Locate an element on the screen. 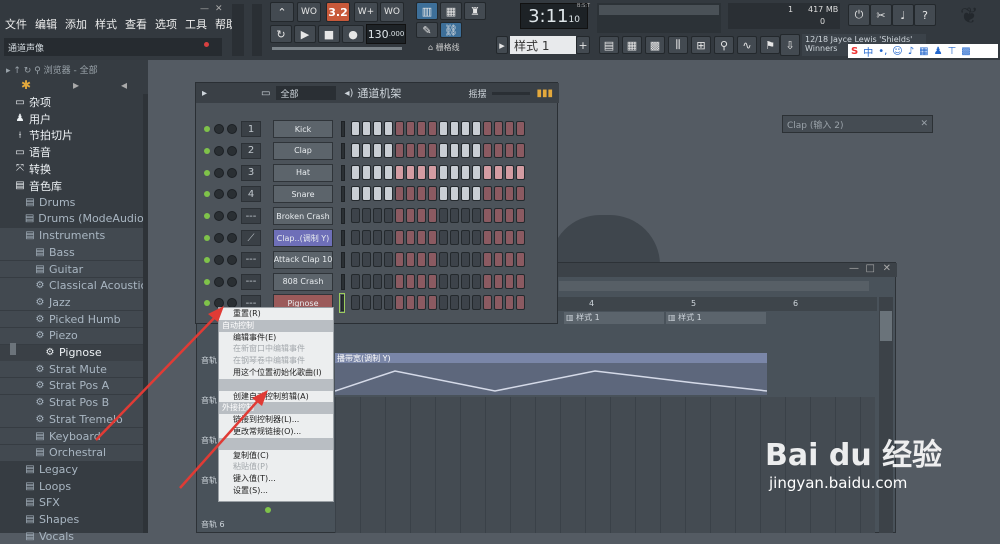 The image size is (1000, 544). channel-mixer-track: 3 is located at coordinates (251, 172).